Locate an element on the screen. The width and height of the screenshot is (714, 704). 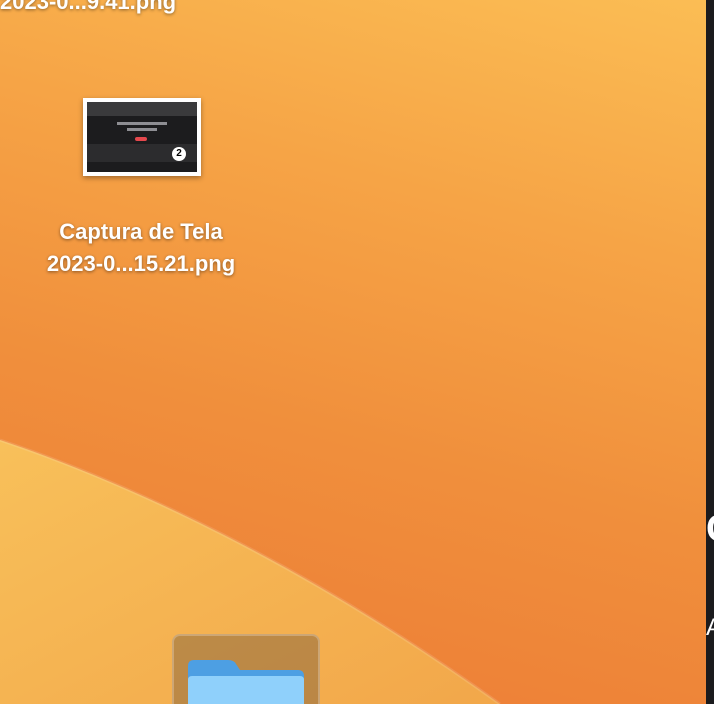
folder-icon is located at coordinates (246, 682).